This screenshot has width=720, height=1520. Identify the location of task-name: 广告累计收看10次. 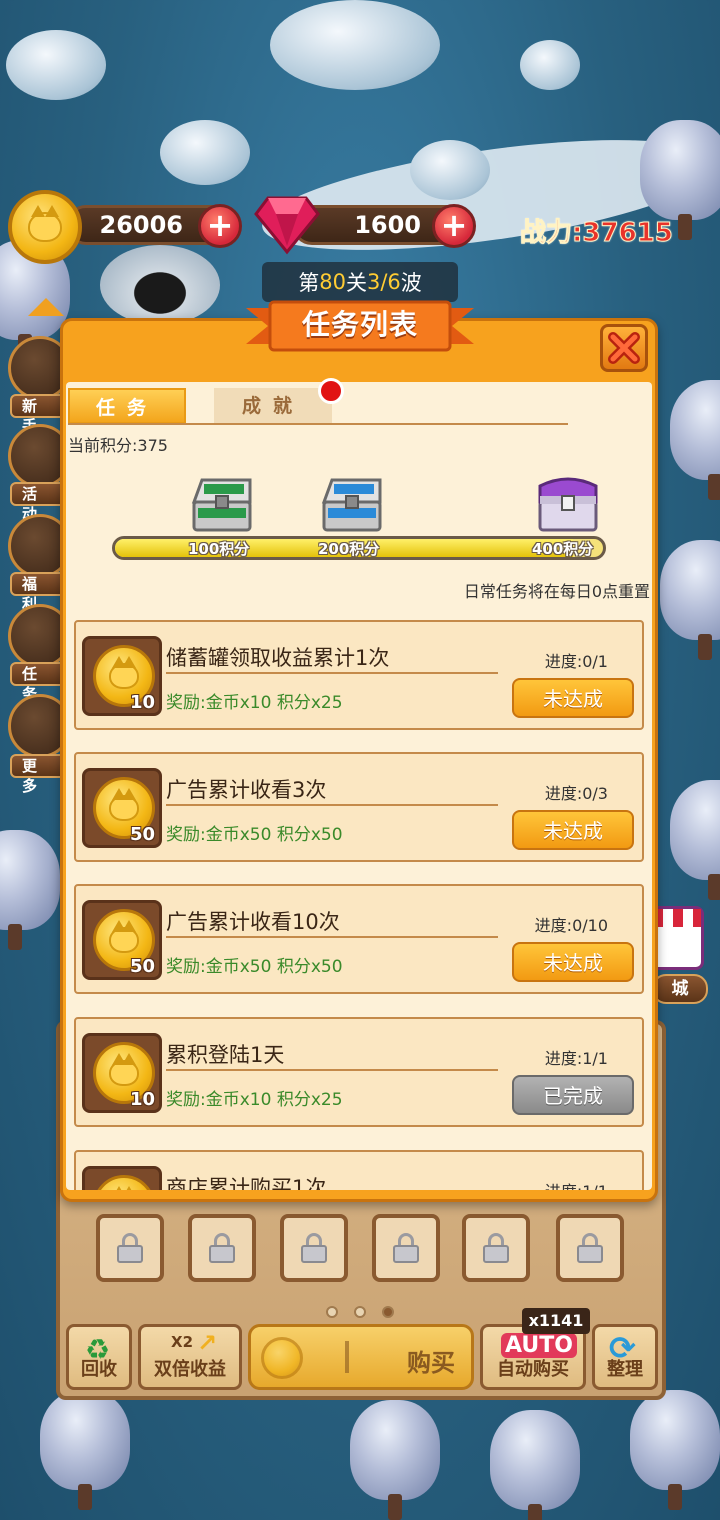
(253, 922).